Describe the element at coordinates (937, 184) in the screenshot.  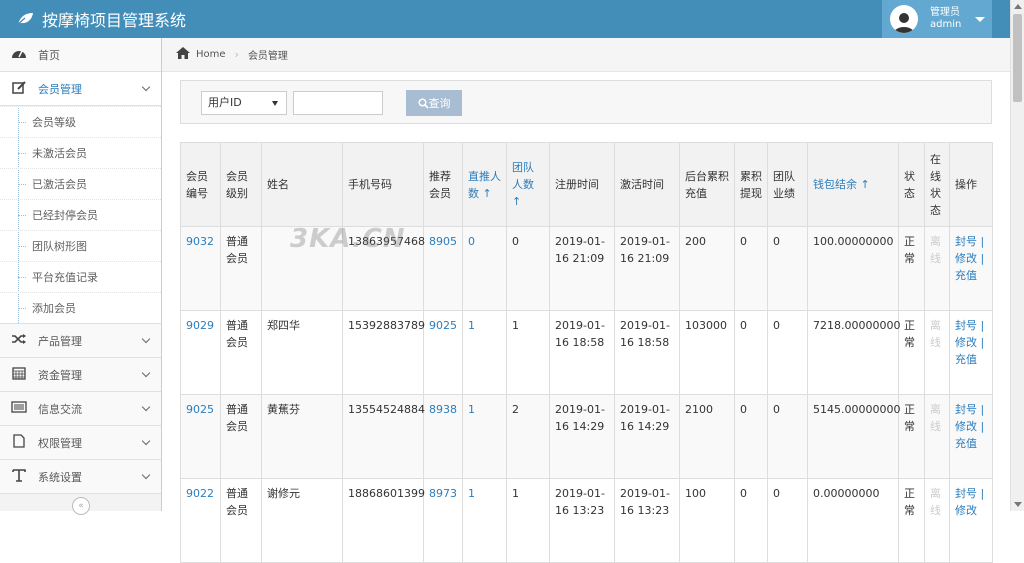
I see `column-header: 在线状态` at that location.